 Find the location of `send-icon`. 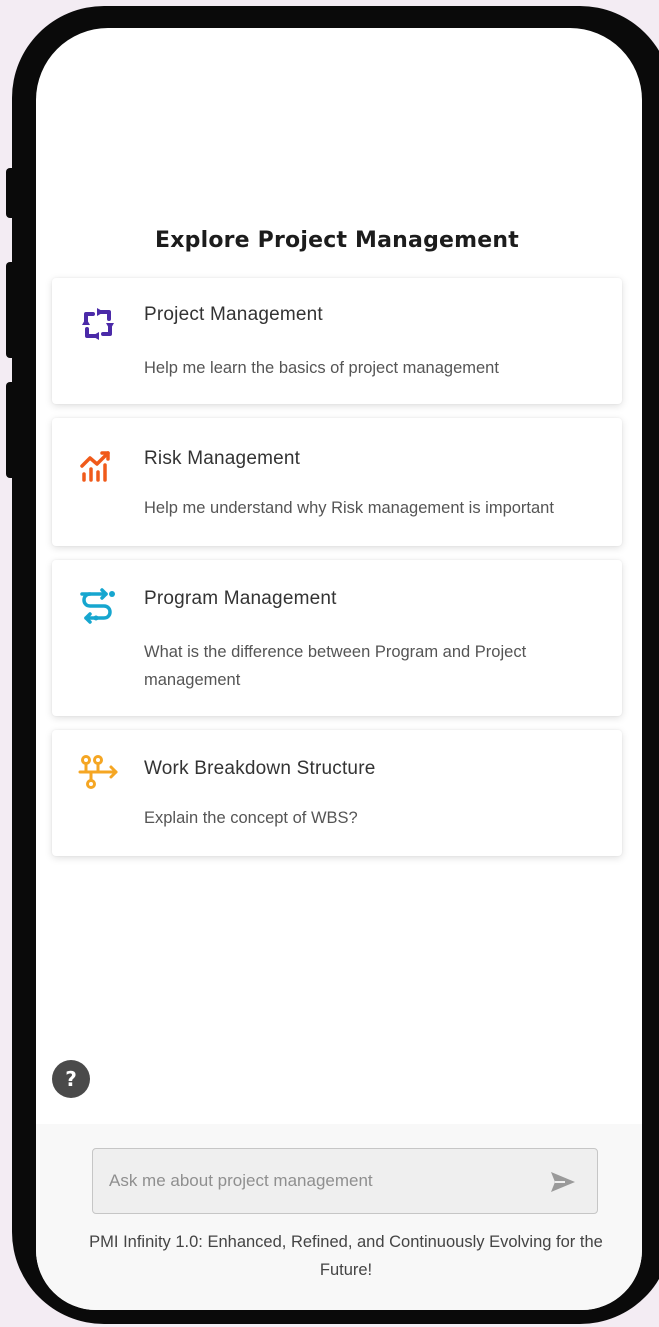

send-icon is located at coordinates (563, 1182).